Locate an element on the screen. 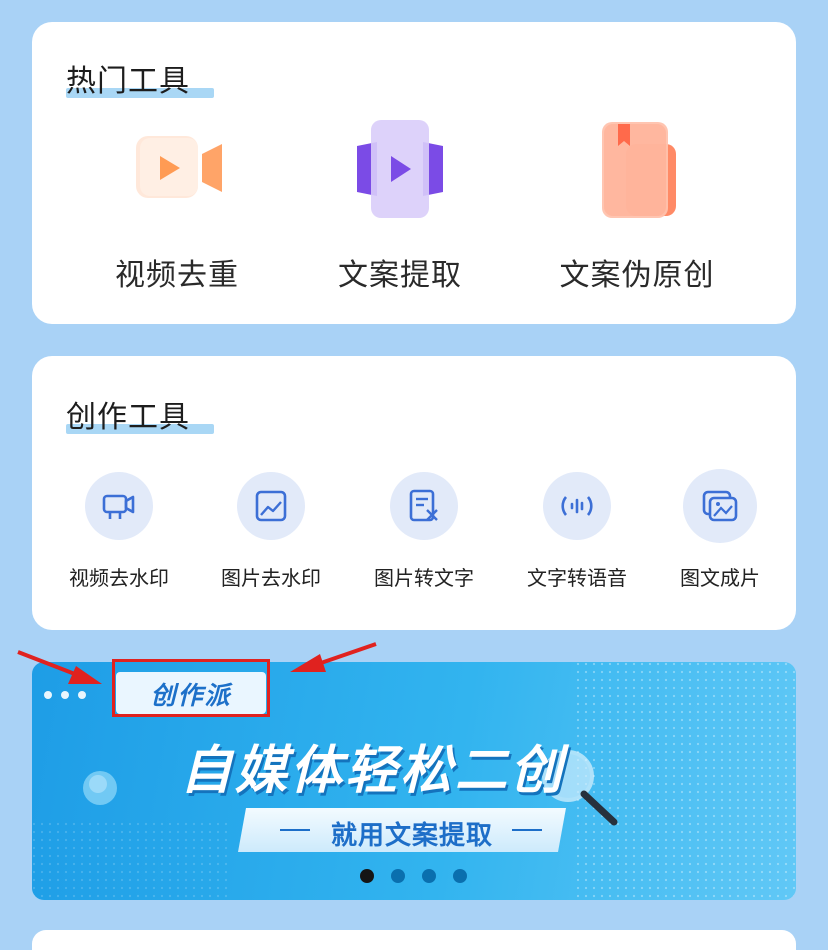  tool-image-video: 图文成片 is located at coordinates (720, 530).